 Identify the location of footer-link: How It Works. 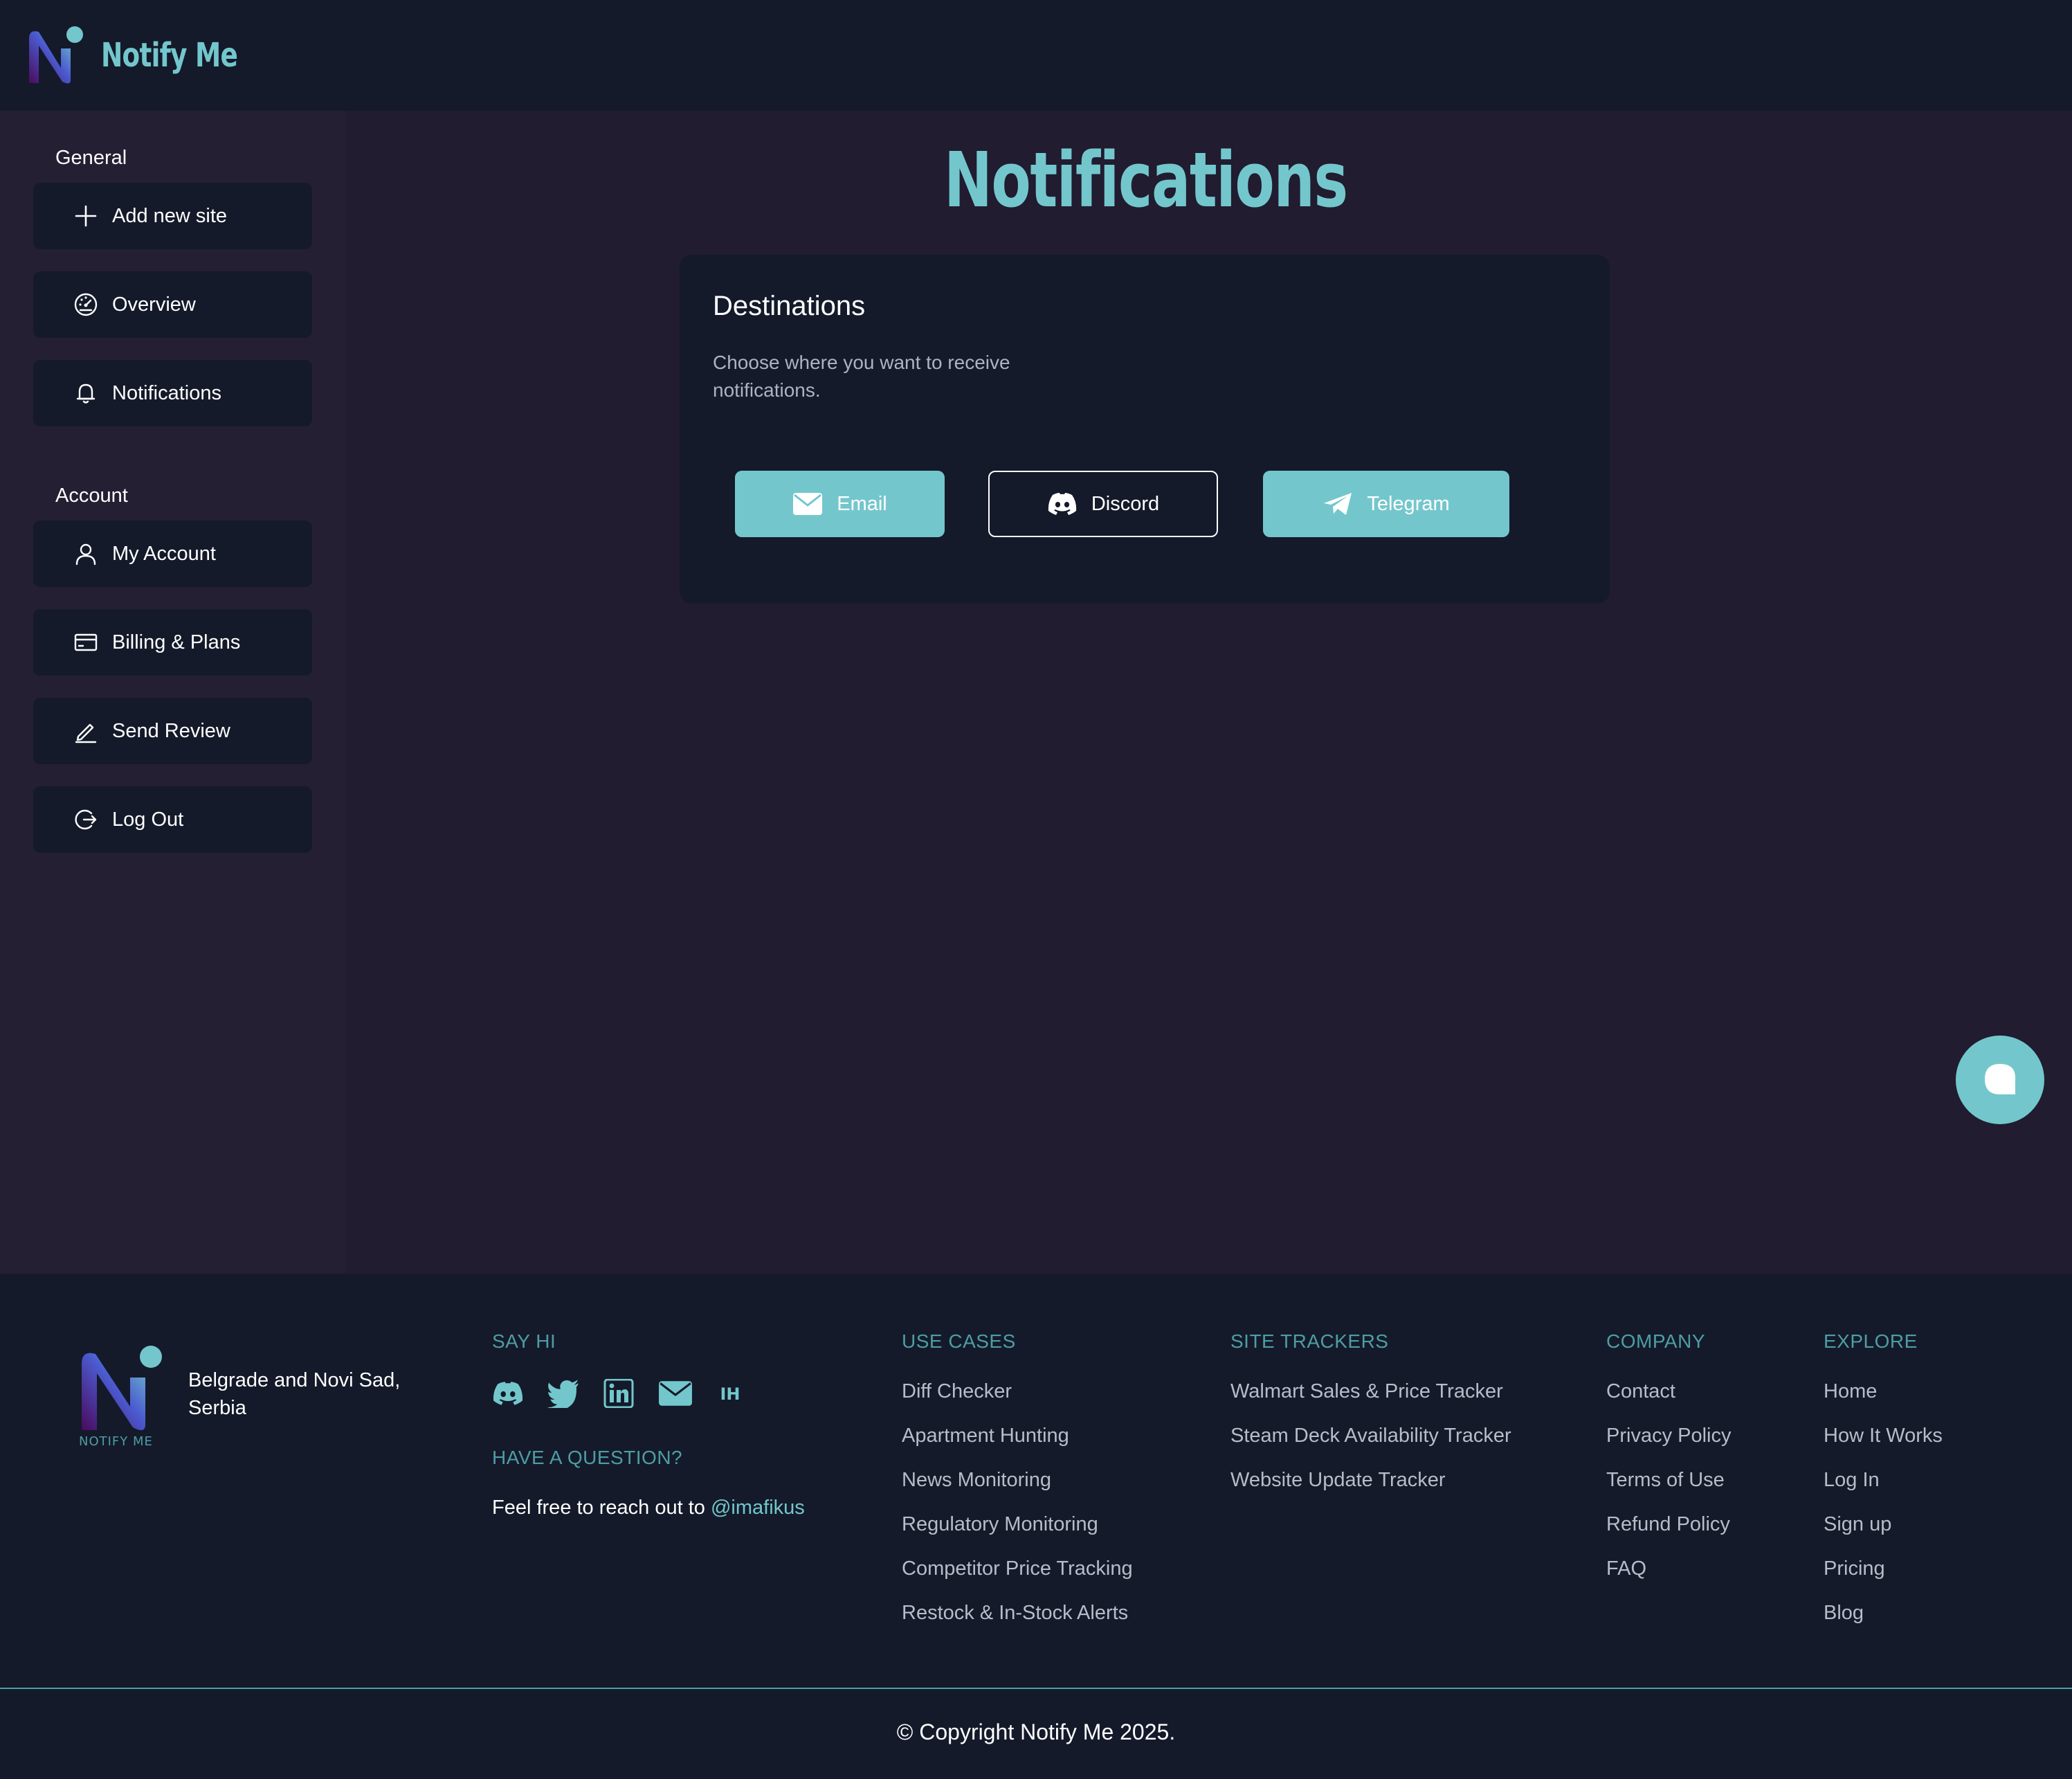
(1883, 1436).